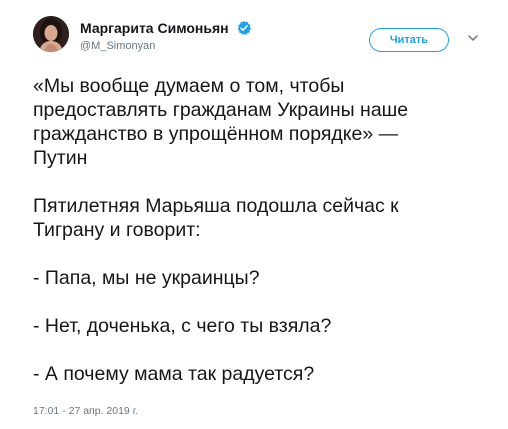 The height and width of the screenshot is (429, 508). Describe the element at coordinates (85, 411) in the screenshot. I see `tweet-timestamp: 17:01 - 27 апр. 2019 г.` at that location.